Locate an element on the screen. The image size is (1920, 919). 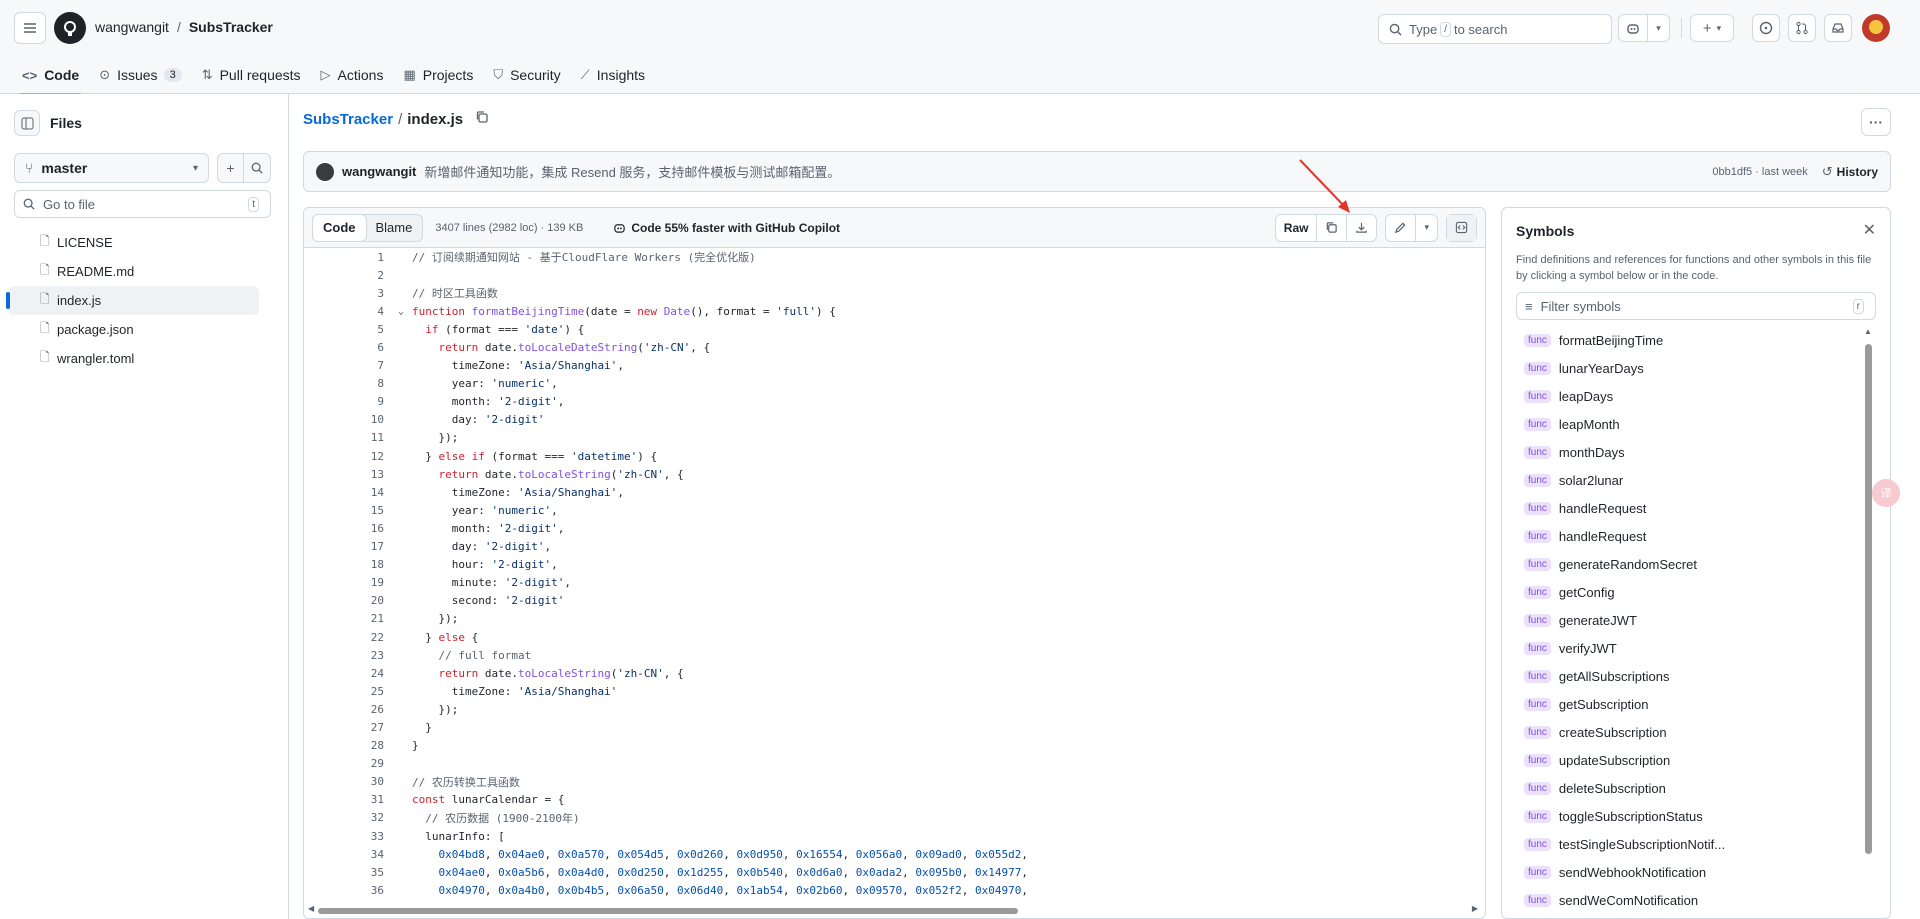
symbol-item: func lunarYearDays is located at coordinates (1694, 368).